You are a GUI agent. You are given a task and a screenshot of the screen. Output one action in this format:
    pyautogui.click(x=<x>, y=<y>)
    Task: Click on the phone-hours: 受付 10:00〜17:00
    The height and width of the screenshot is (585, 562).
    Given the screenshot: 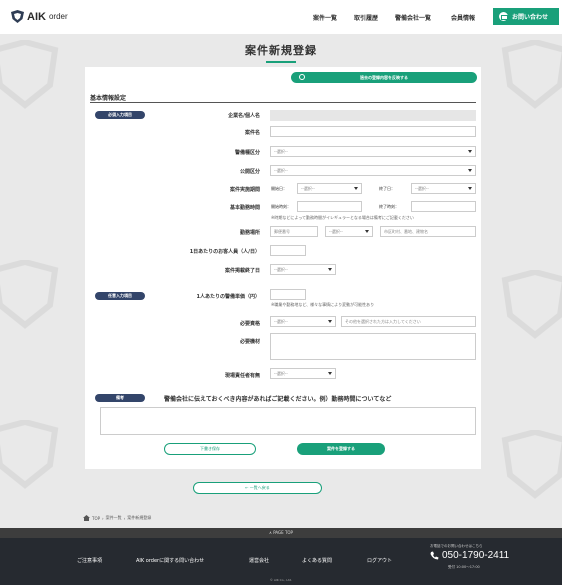 What is the action you would take?
    pyautogui.click(x=464, y=567)
    